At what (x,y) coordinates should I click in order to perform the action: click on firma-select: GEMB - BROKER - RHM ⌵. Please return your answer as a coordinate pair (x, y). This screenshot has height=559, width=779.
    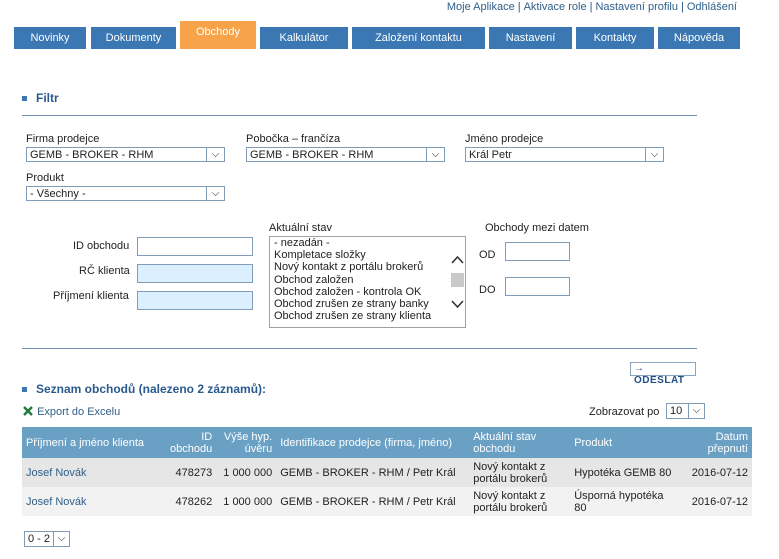
    Looking at the image, I should click on (125, 154).